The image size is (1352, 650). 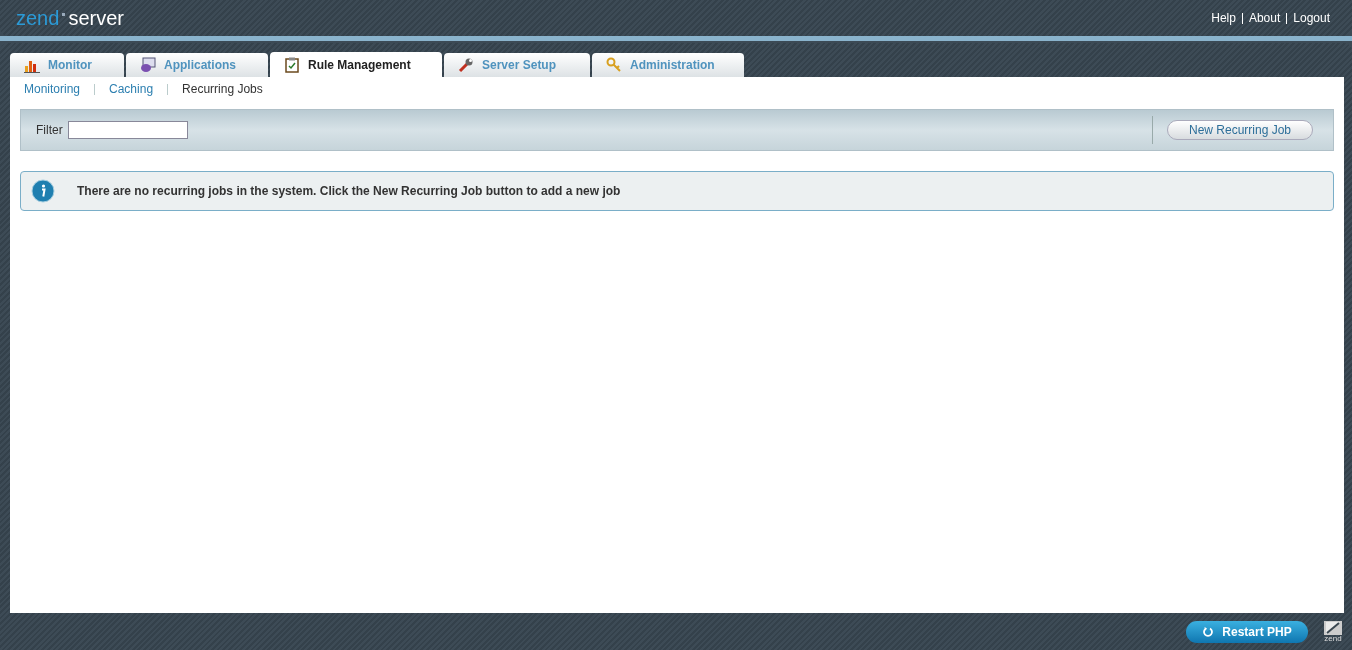 What do you see at coordinates (52, 89) in the screenshot?
I see `subnav-link: Monitoring` at bounding box center [52, 89].